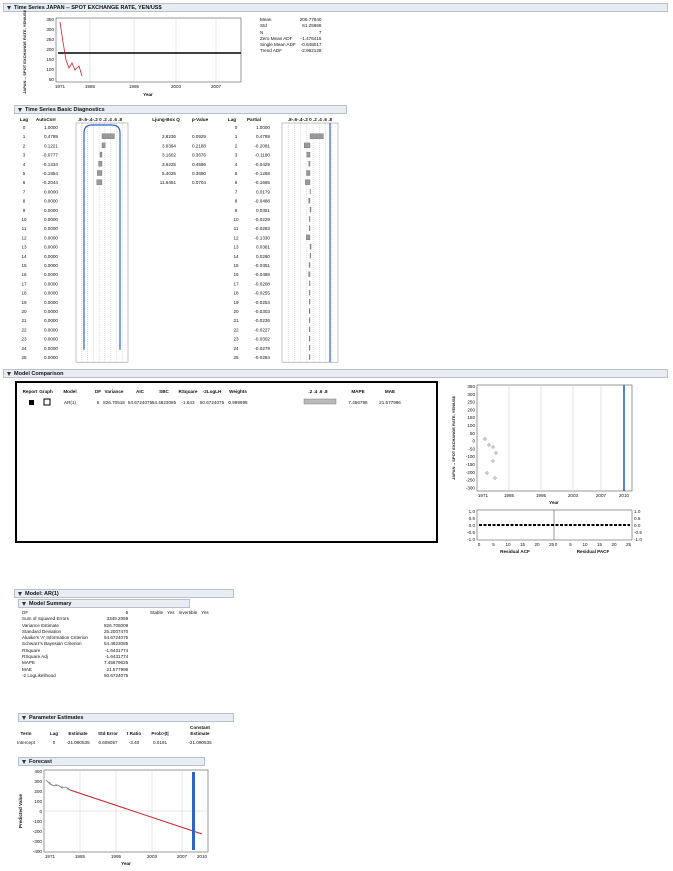  I want to click on col-pac-scale: .8-.6-.4-.2 0 .2 .4 .6 .8, so click(310, 119).